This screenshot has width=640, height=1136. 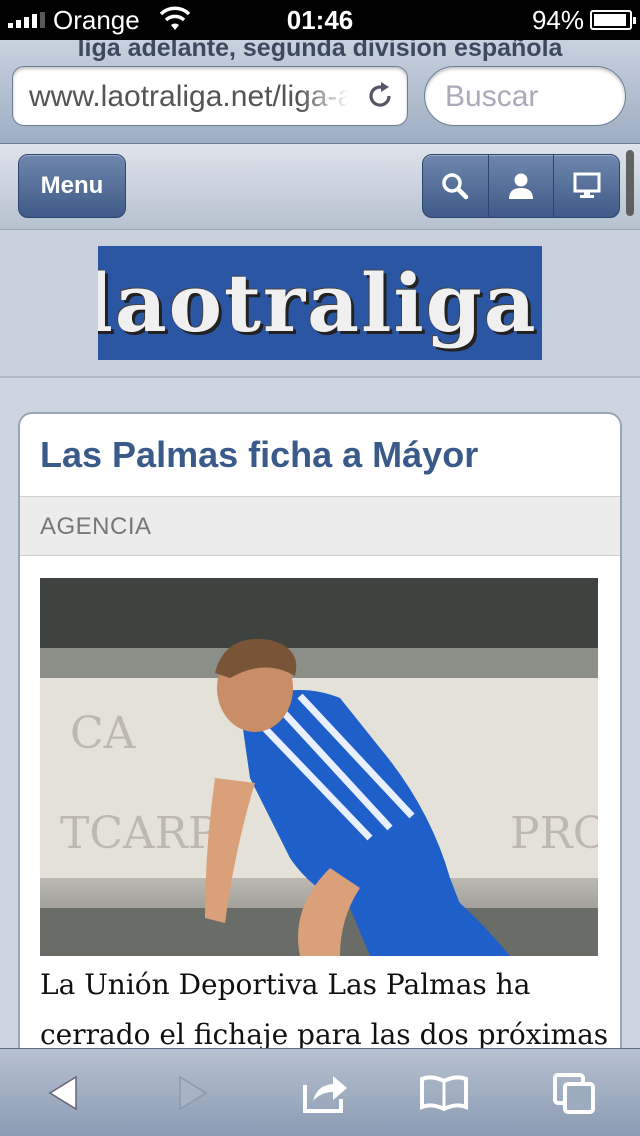 I want to click on forward-icon, so click(x=193, y=1093).